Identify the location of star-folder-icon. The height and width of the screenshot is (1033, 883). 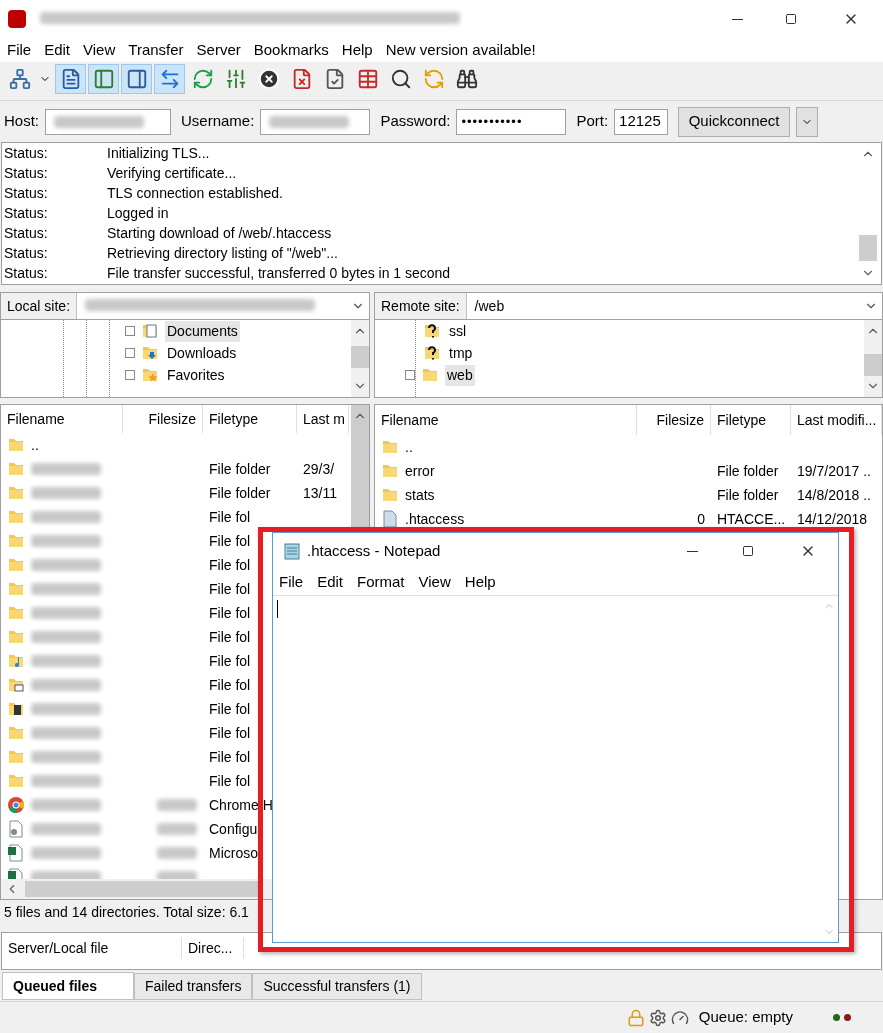
(150, 375).